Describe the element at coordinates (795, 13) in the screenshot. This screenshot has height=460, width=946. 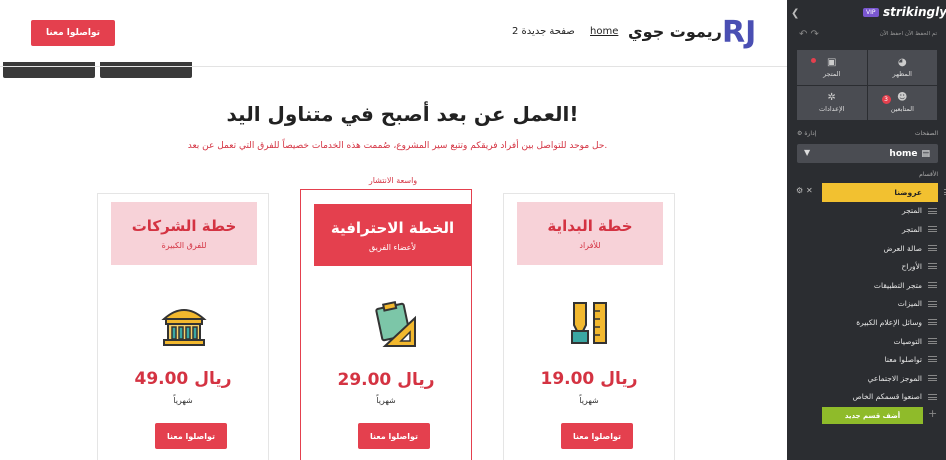
I see `collapse-sidebar-icon: ❮` at that location.